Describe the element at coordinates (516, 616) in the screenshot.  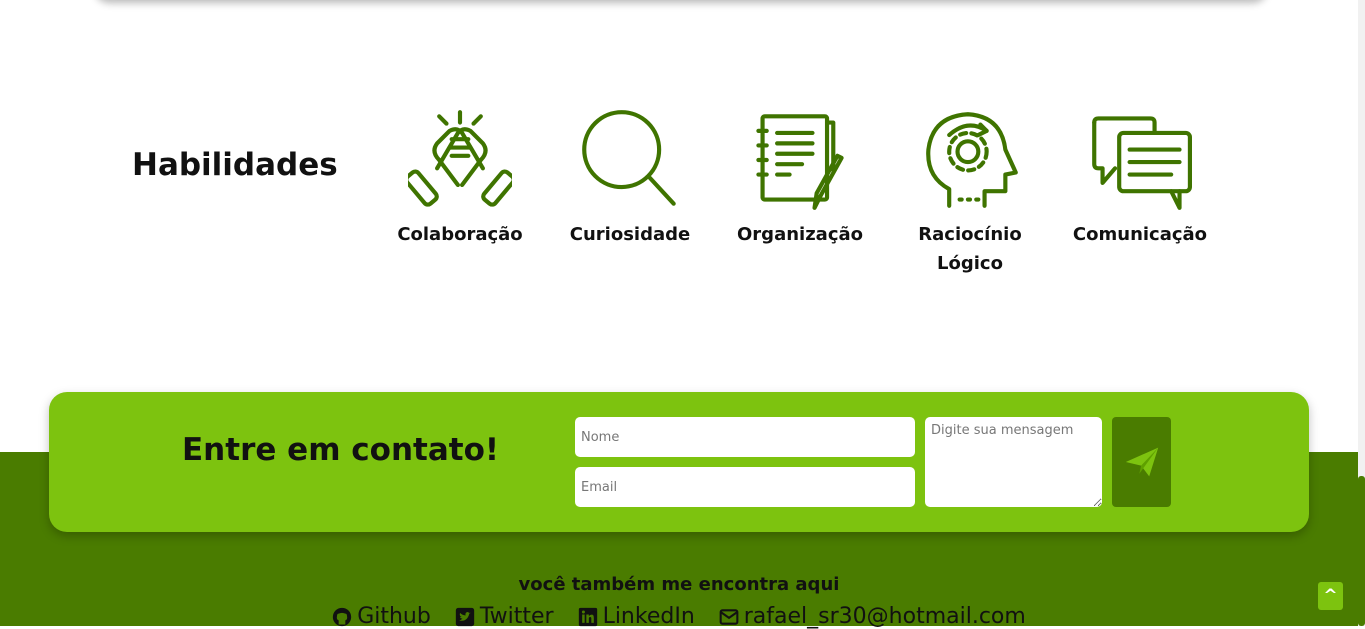
I see `twitter-label: Twitter` at that location.